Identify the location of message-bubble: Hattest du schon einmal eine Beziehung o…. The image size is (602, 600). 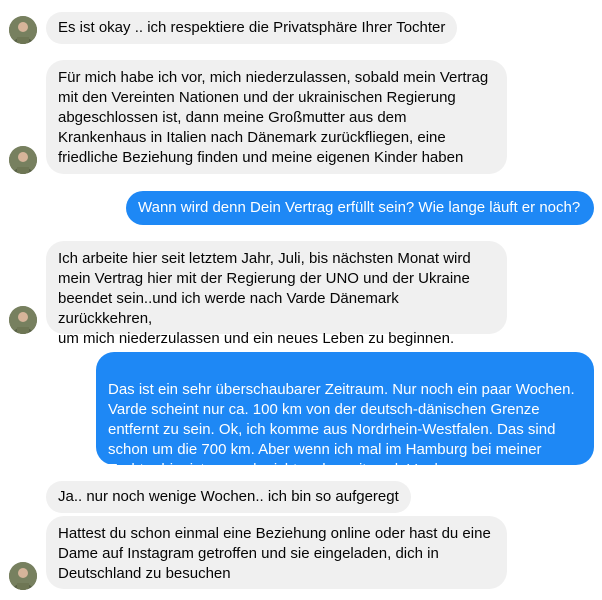
(276, 552).